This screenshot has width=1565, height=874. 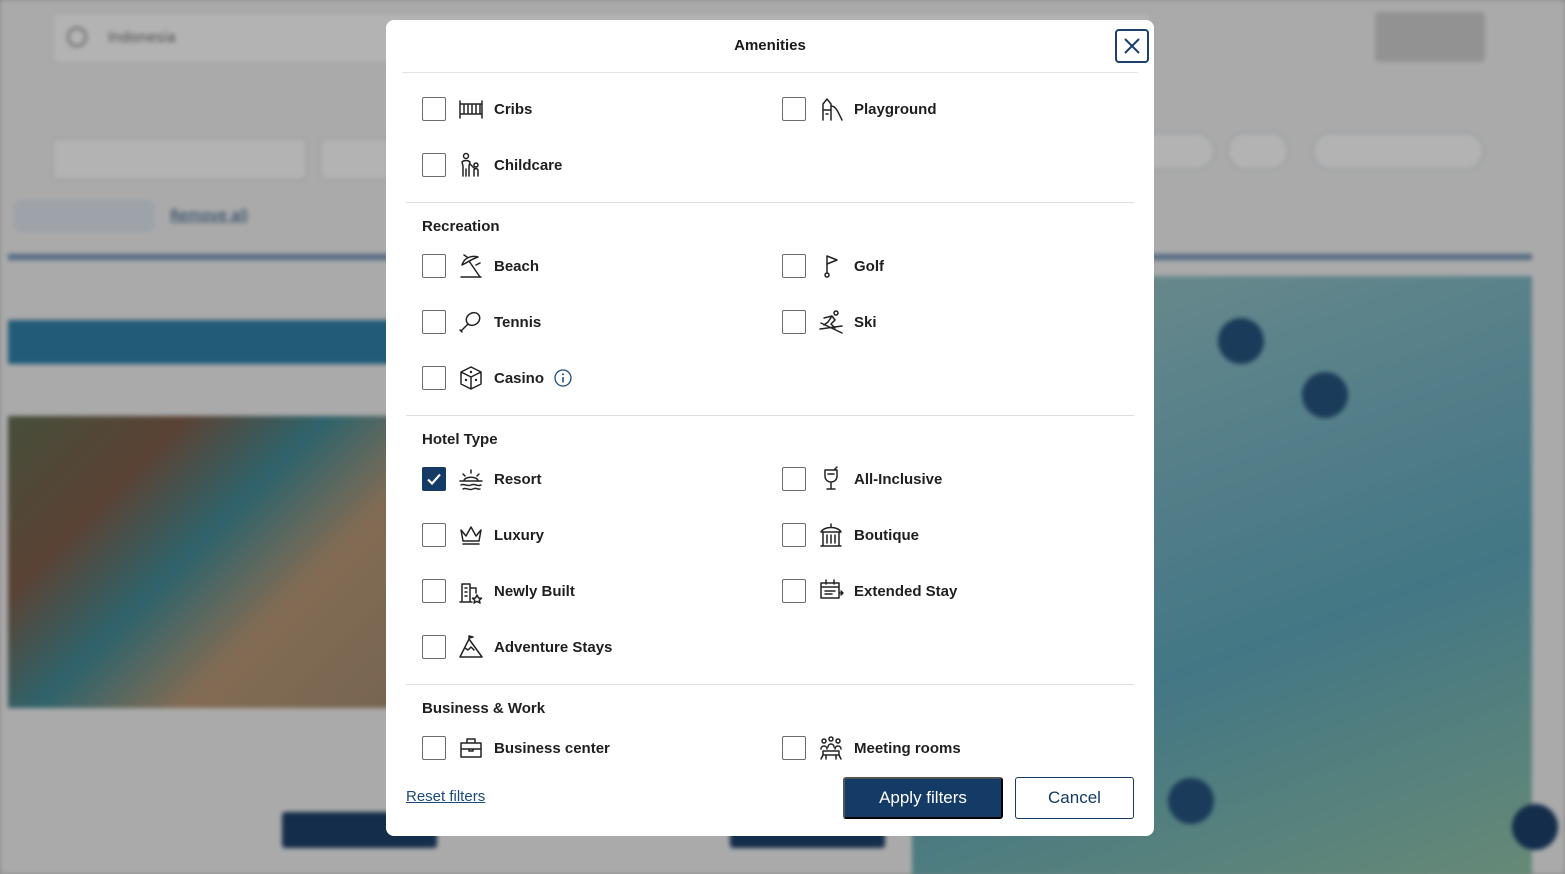 I want to click on meeting-people-icon, so click(x=831, y=748).